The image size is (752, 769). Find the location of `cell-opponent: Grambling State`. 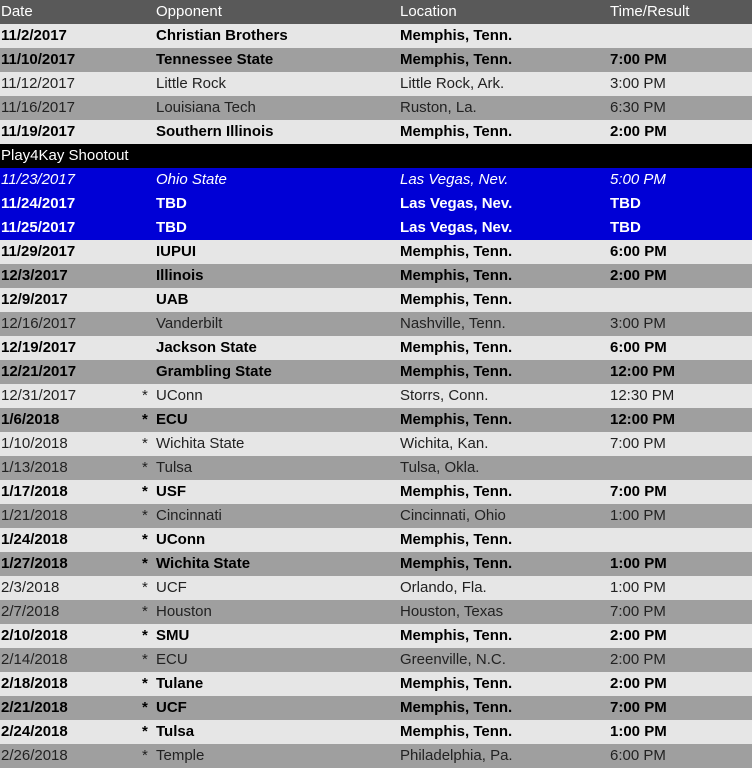

cell-opponent: Grambling State is located at coordinates (214, 371).